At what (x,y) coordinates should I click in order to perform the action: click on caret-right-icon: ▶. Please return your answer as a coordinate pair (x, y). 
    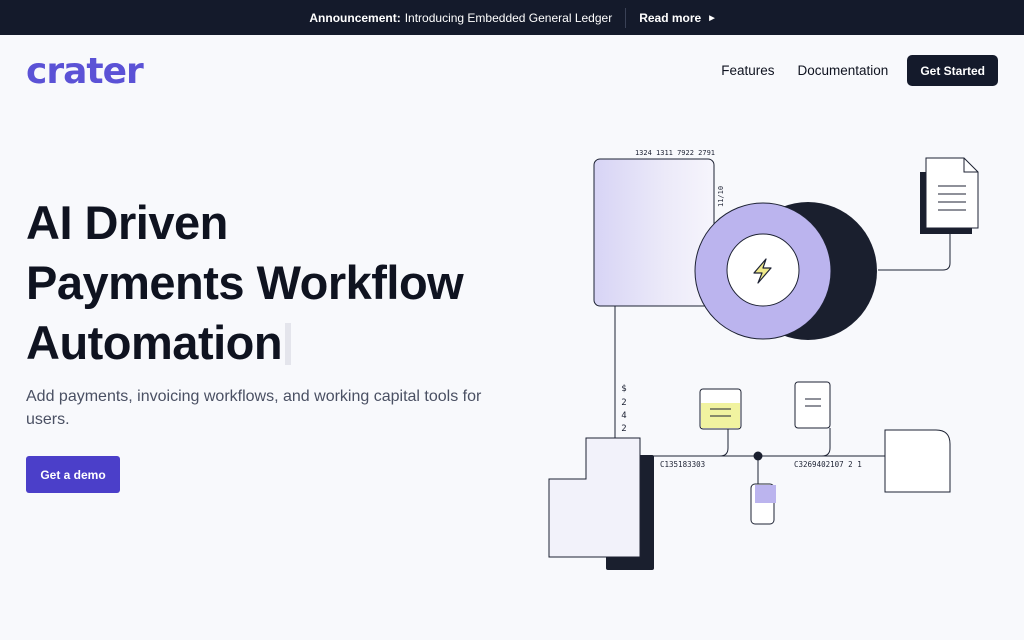
    Looking at the image, I should click on (712, 18).